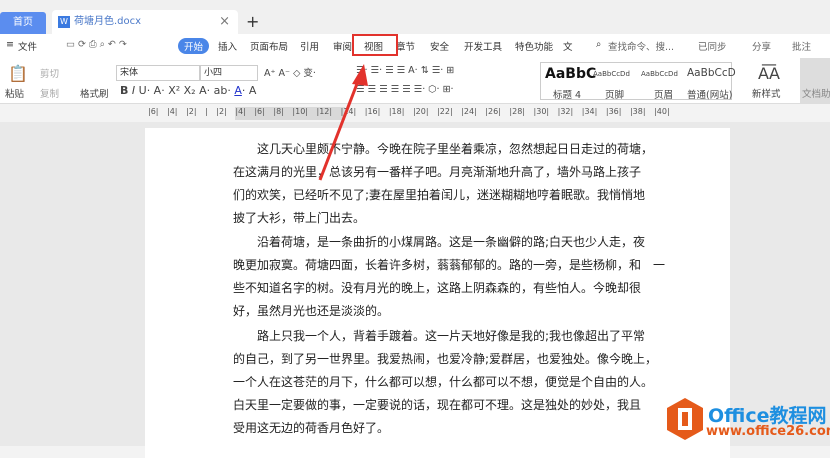 This screenshot has width=830, height=458. What do you see at coordinates (769, 73) in the screenshot?
I see `new-style-icon: A͞A` at bounding box center [769, 73].